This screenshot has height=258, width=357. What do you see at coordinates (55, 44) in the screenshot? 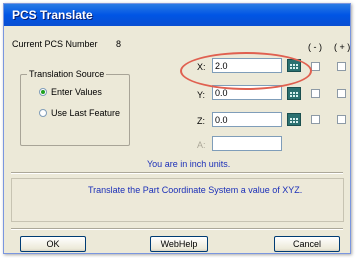
I see `pcs-number-label: Current PCS Number` at bounding box center [55, 44].